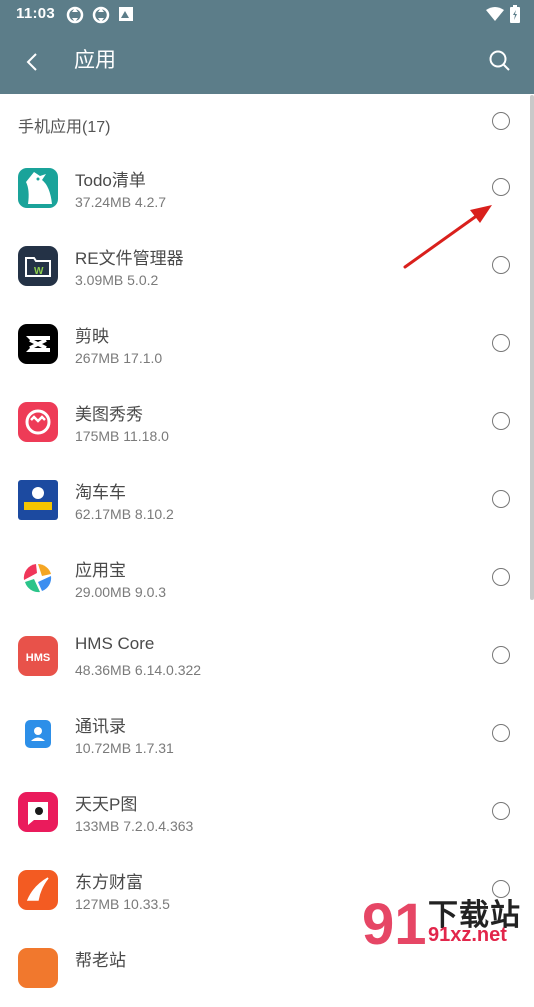  I want to click on status-right, so click(503, 14).